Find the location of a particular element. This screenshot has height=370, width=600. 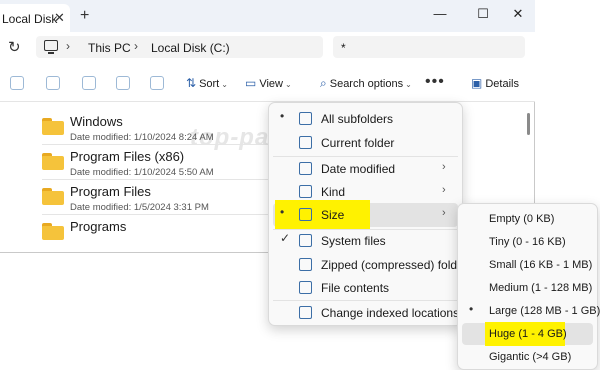

size-option-gigantic: Gigantic (>4 GB) is located at coordinates (527, 357).